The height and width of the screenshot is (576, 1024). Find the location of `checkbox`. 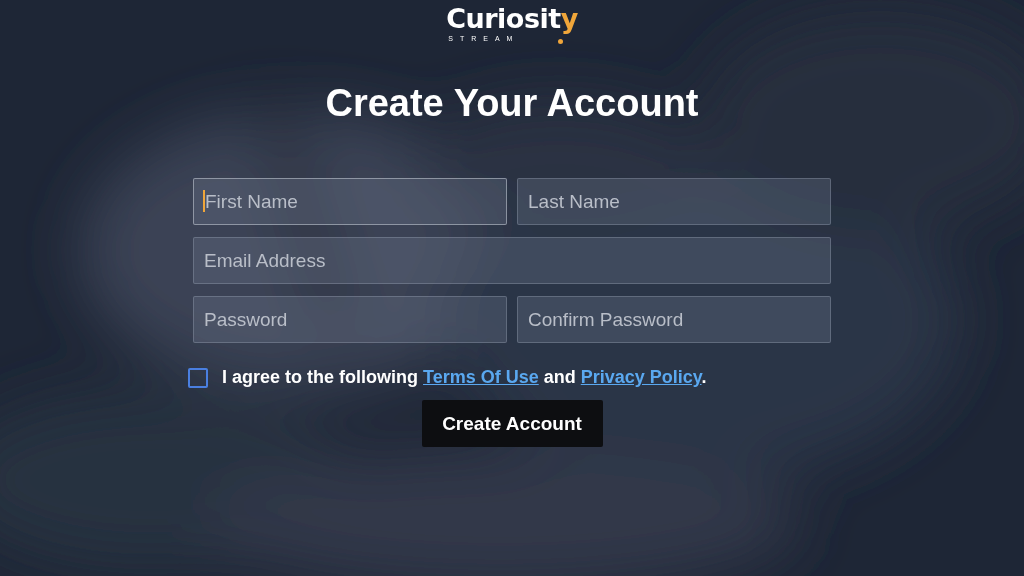

checkbox is located at coordinates (198, 377).